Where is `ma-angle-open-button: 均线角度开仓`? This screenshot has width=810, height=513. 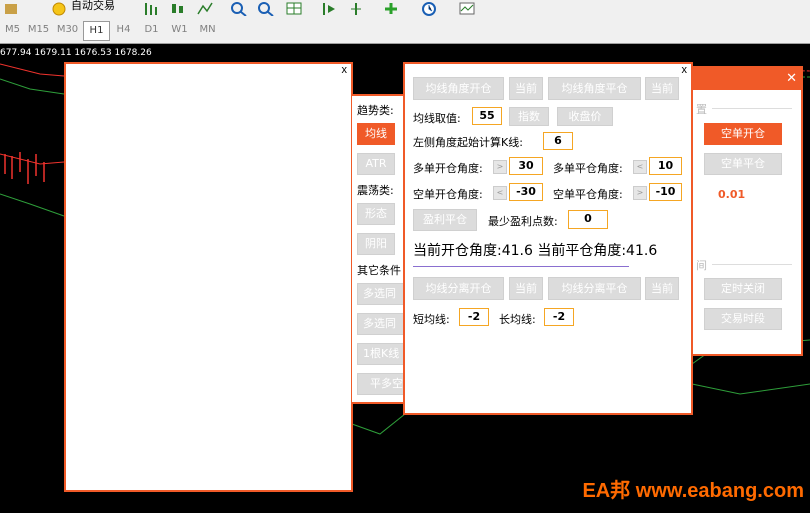 ma-angle-open-button: 均线角度开仓 is located at coordinates (458, 88).